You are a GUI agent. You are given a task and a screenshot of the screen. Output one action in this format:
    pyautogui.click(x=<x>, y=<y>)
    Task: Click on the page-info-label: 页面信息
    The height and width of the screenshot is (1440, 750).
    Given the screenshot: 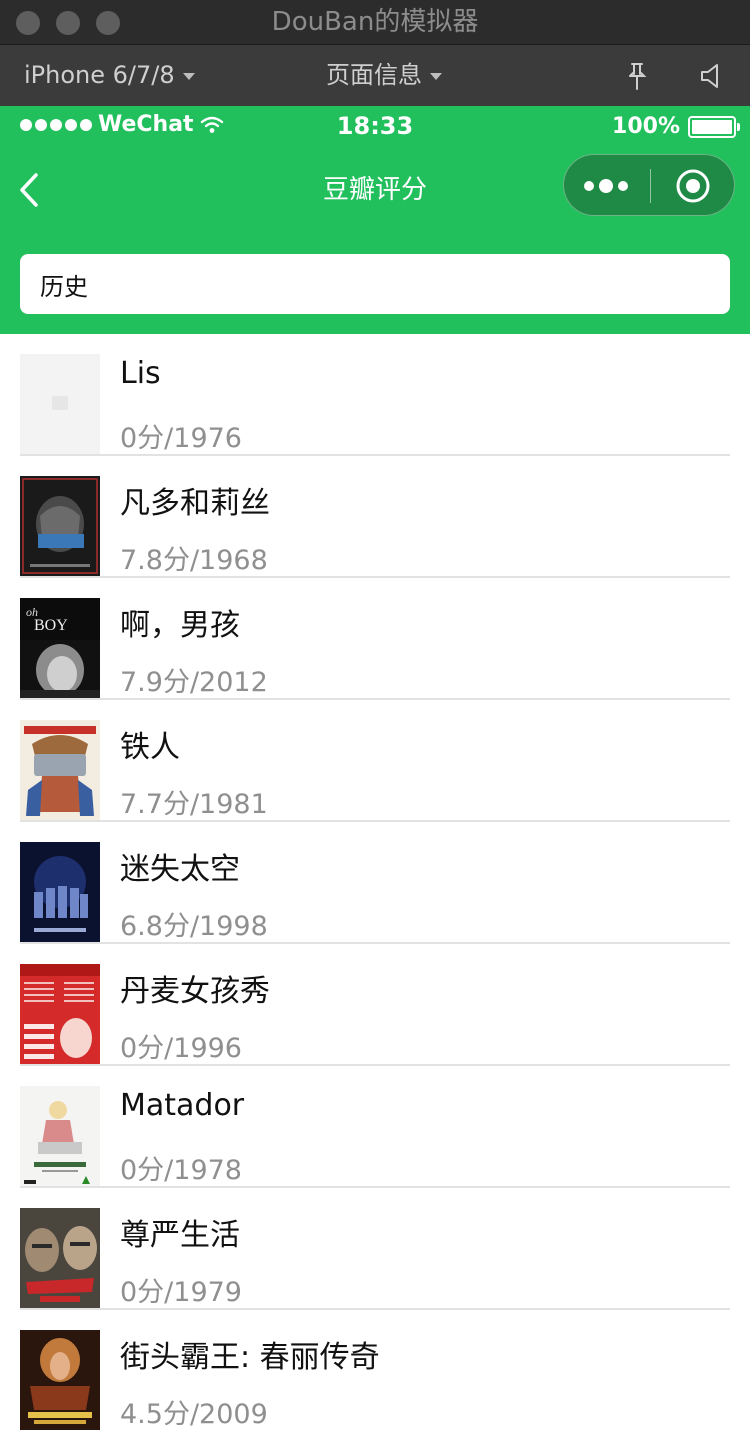 What is the action you would take?
    pyautogui.click(x=374, y=75)
    